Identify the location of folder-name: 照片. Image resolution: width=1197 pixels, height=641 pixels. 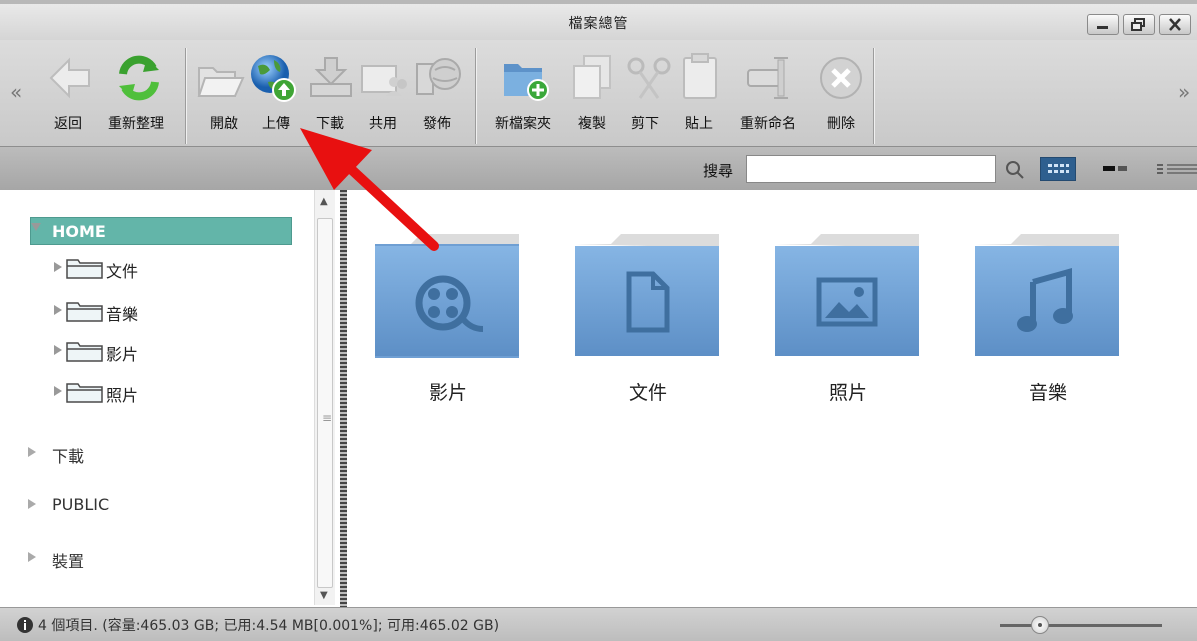
(847, 393).